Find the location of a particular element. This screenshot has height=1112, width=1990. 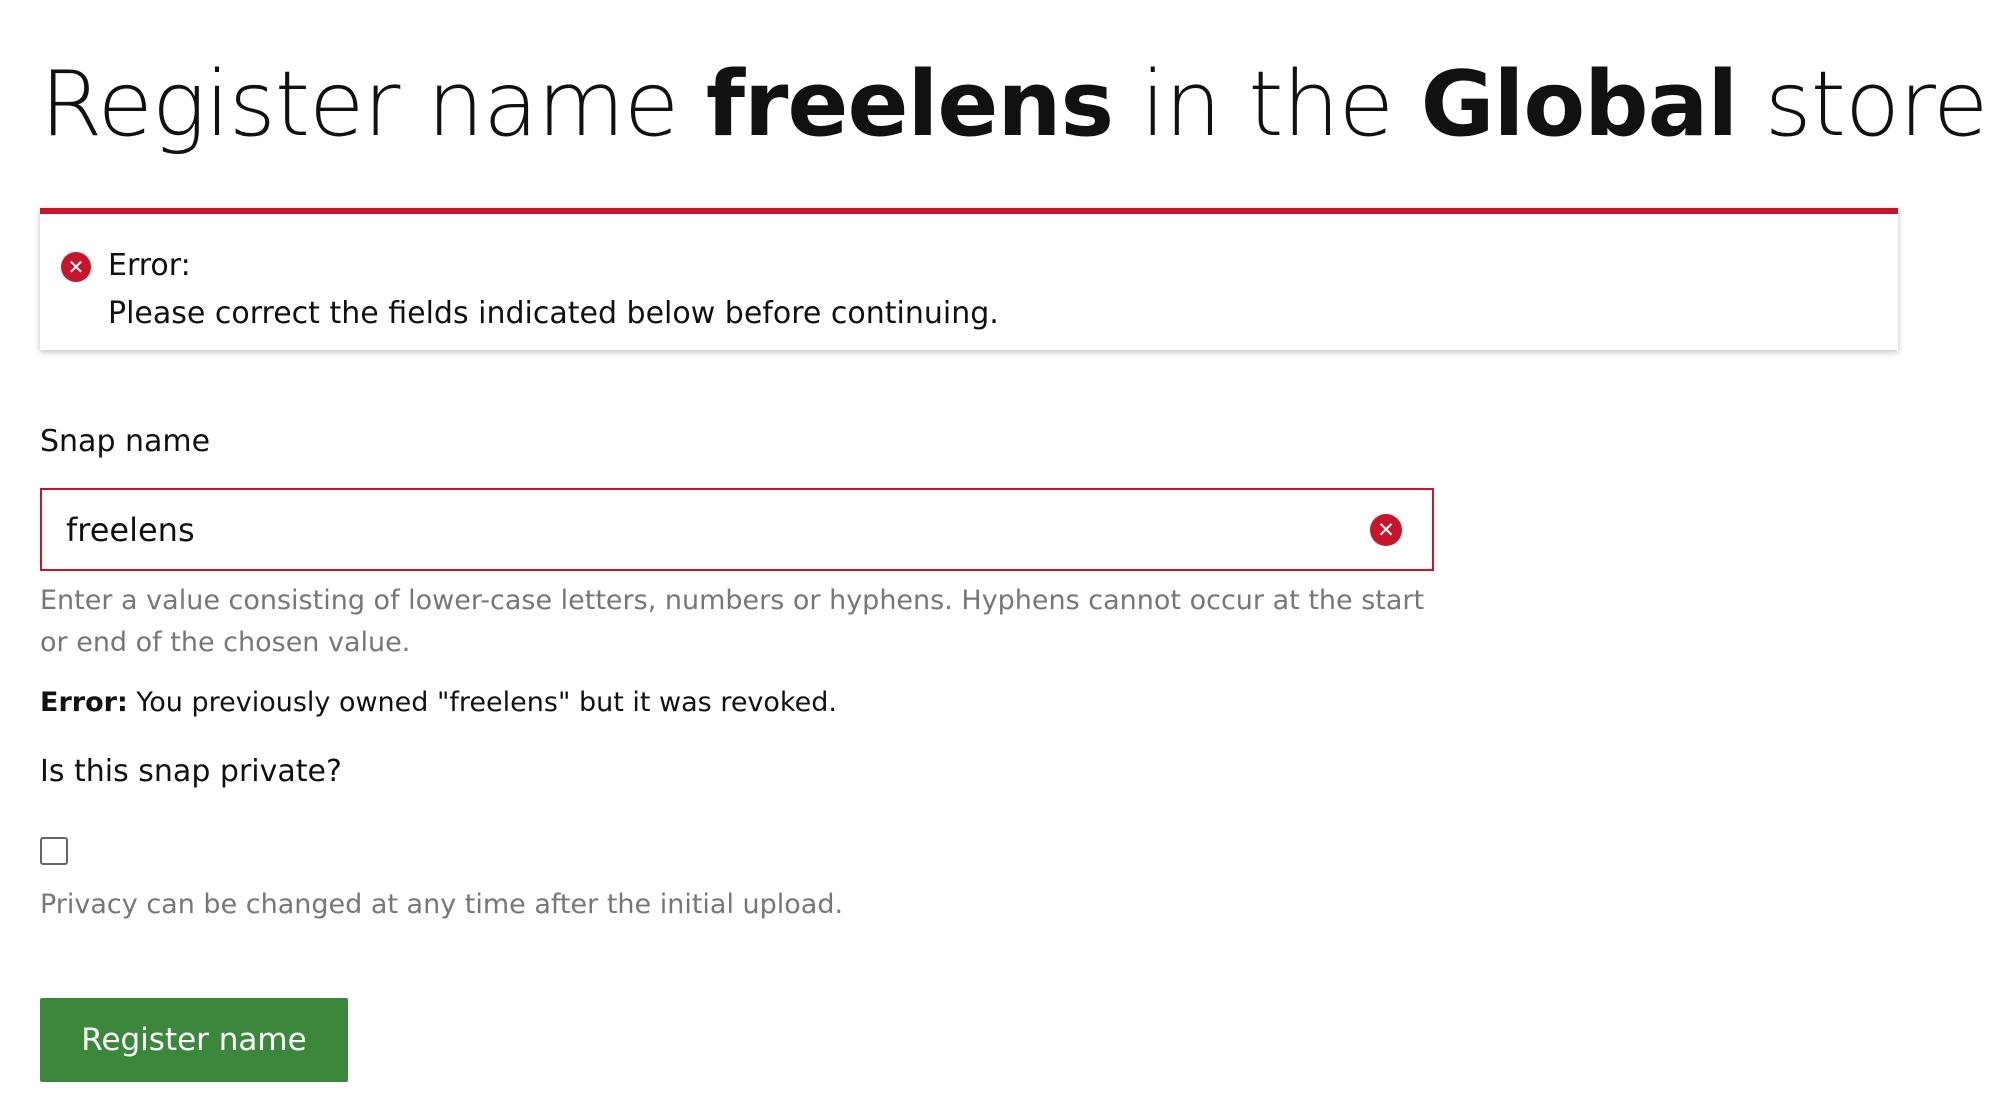

register-name-button: Register name is located at coordinates (194, 1040).